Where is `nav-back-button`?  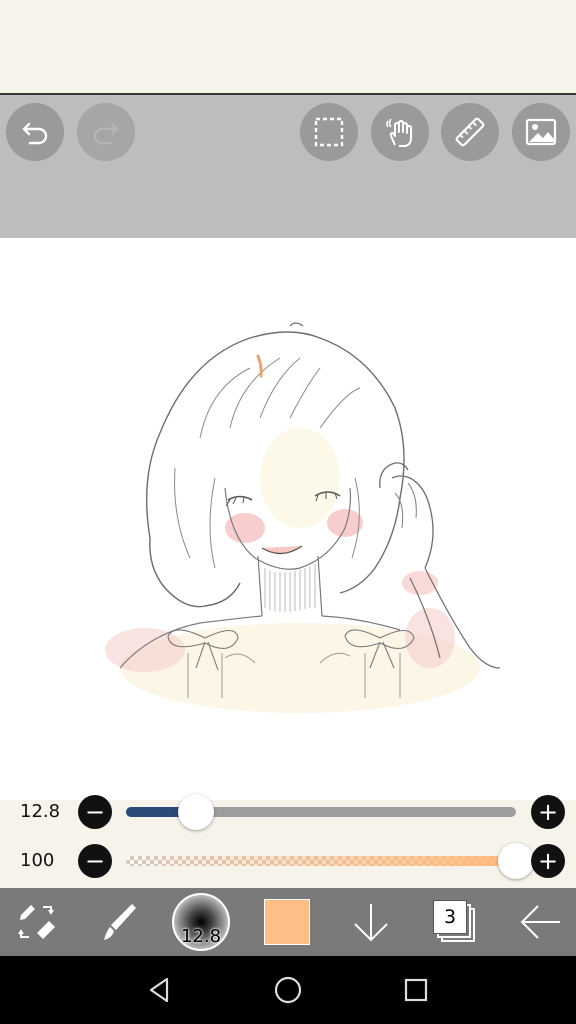 nav-back-button is located at coordinates (160, 990).